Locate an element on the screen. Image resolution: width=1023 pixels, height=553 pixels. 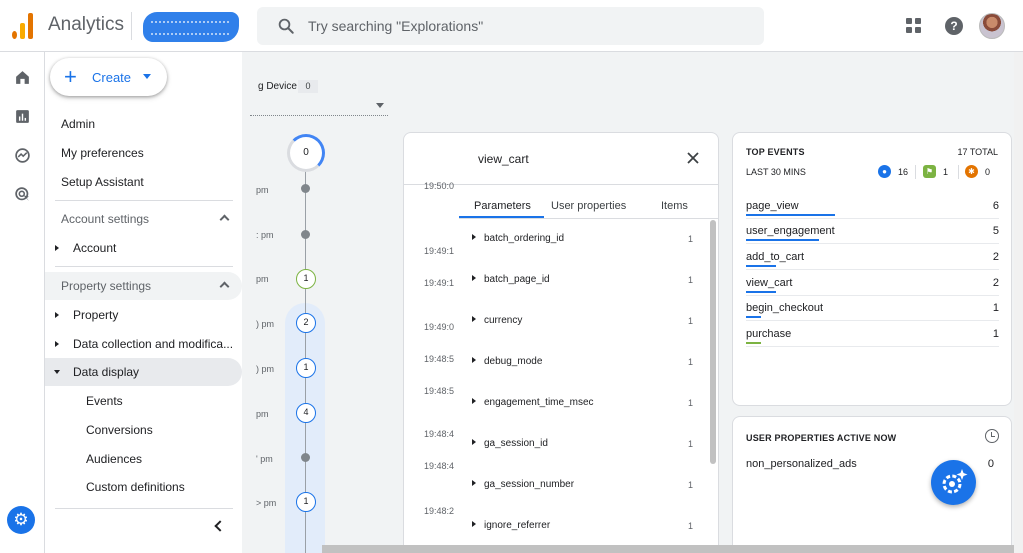
sparkle-gear-icon is located at coordinates (955, 481).